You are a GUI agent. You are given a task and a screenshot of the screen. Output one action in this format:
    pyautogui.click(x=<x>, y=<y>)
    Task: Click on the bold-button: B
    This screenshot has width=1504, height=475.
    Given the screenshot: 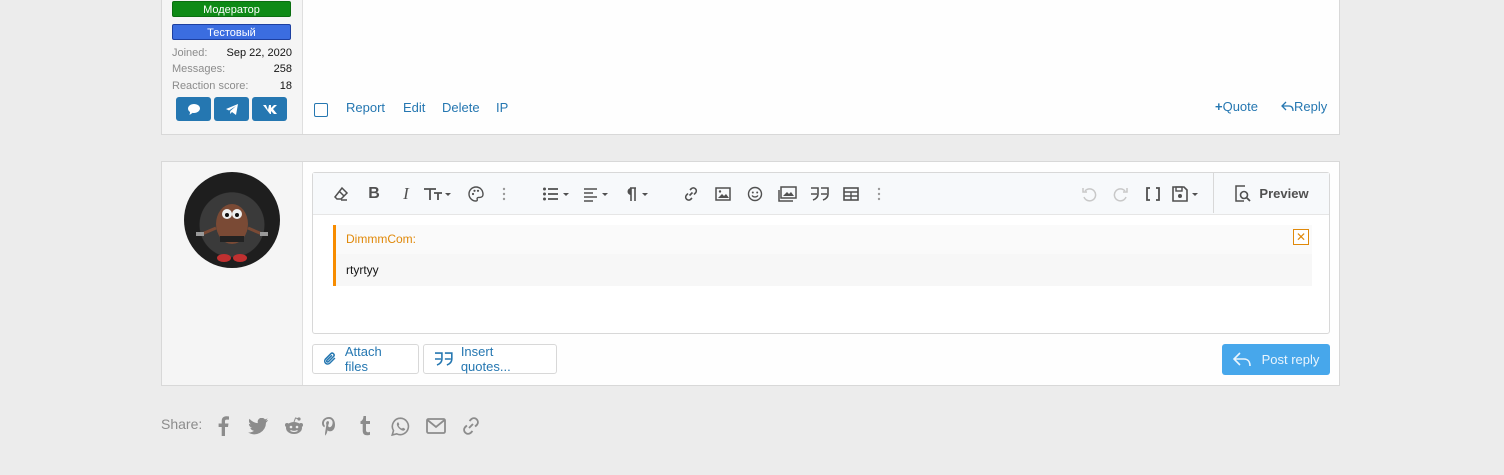 What is the action you would take?
    pyautogui.click(x=374, y=194)
    